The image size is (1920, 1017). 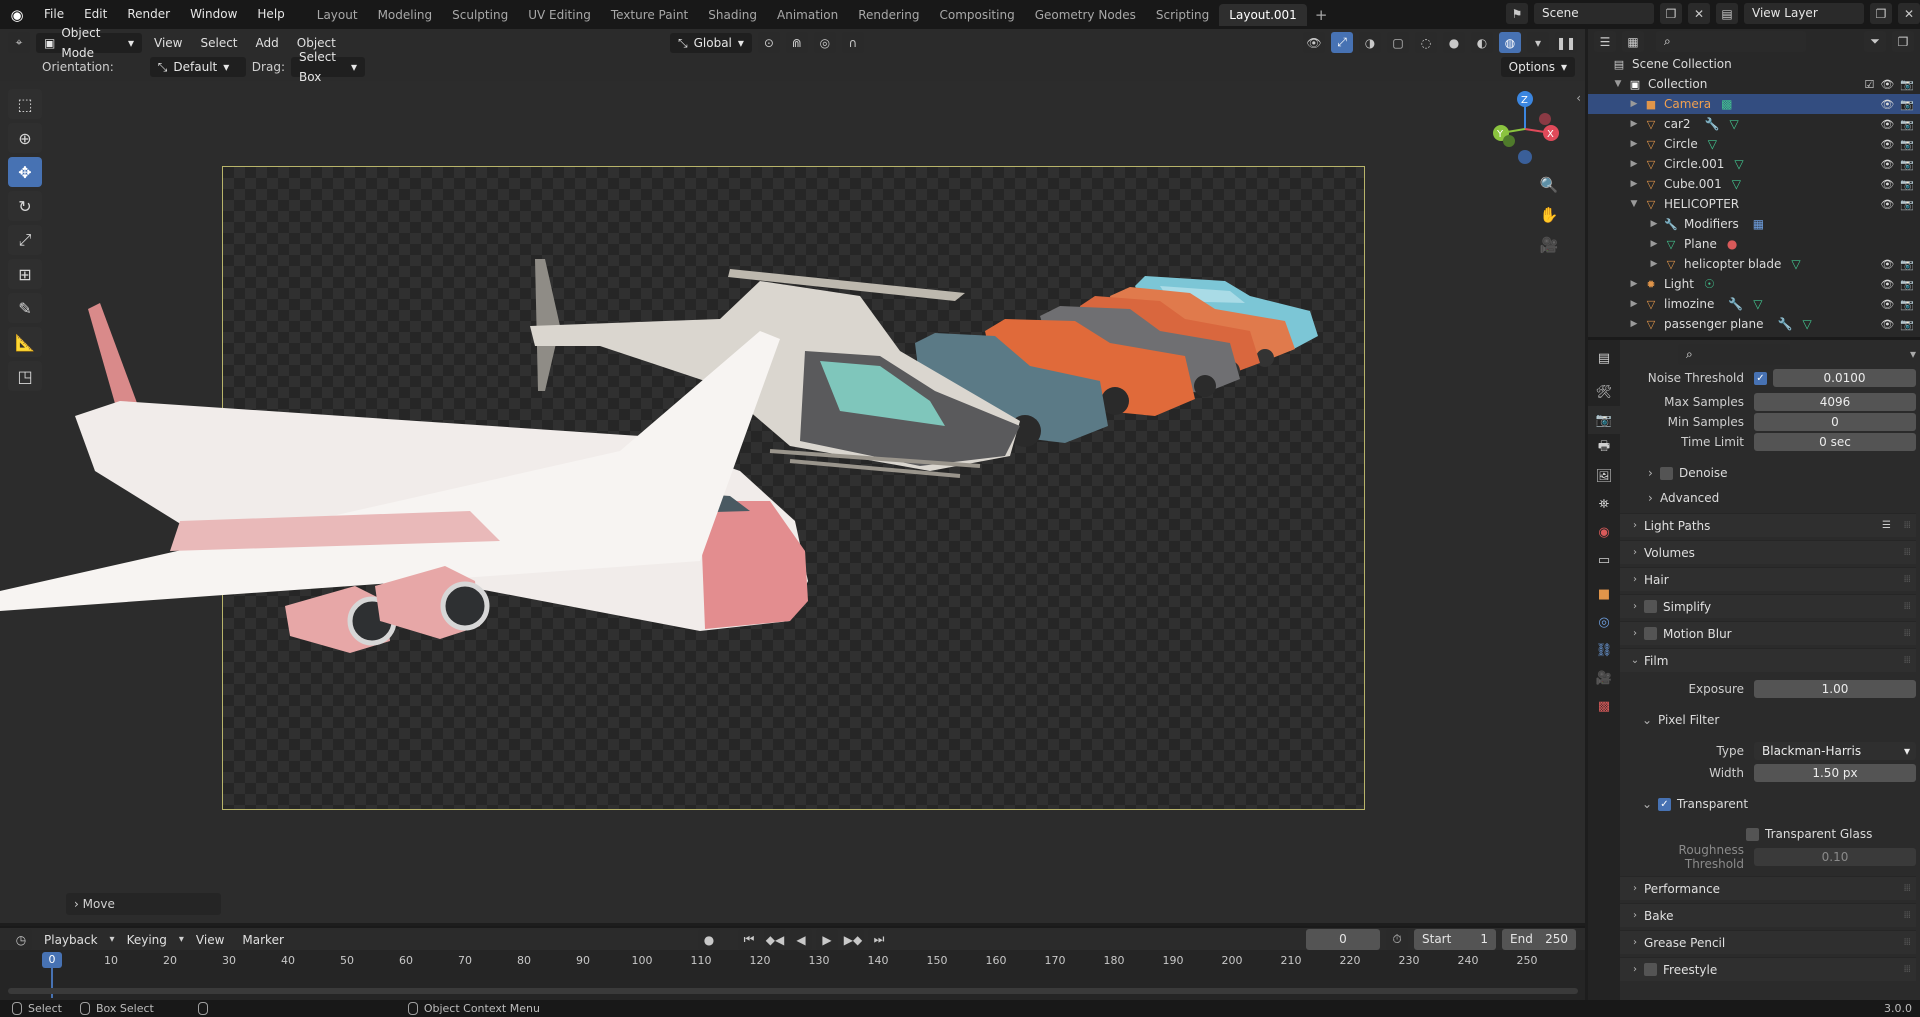 What do you see at coordinates (1903, 41) in the screenshot?
I see `new-collection-icon: ❐` at bounding box center [1903, 41].